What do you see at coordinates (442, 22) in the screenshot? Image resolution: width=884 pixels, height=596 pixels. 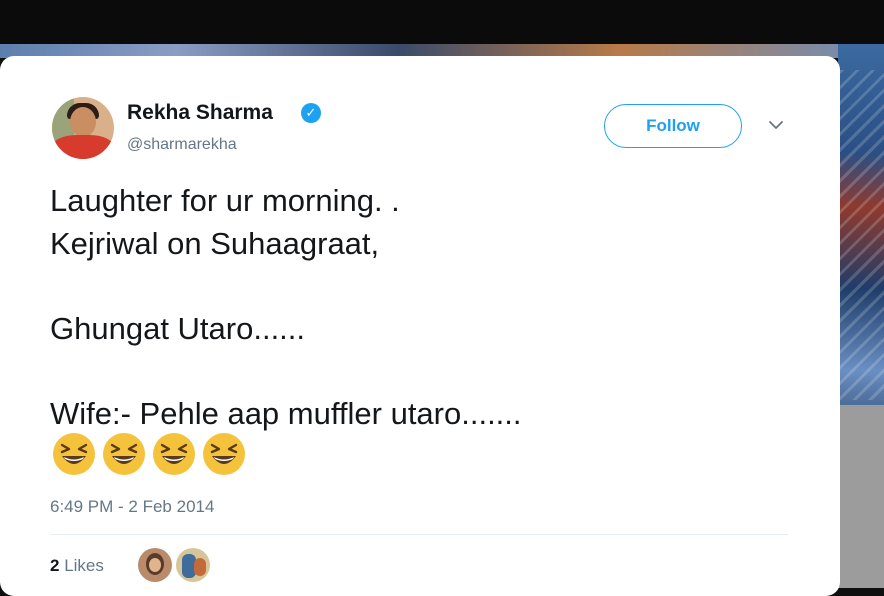 I see `top-bar` at bounding box center [442, 22].